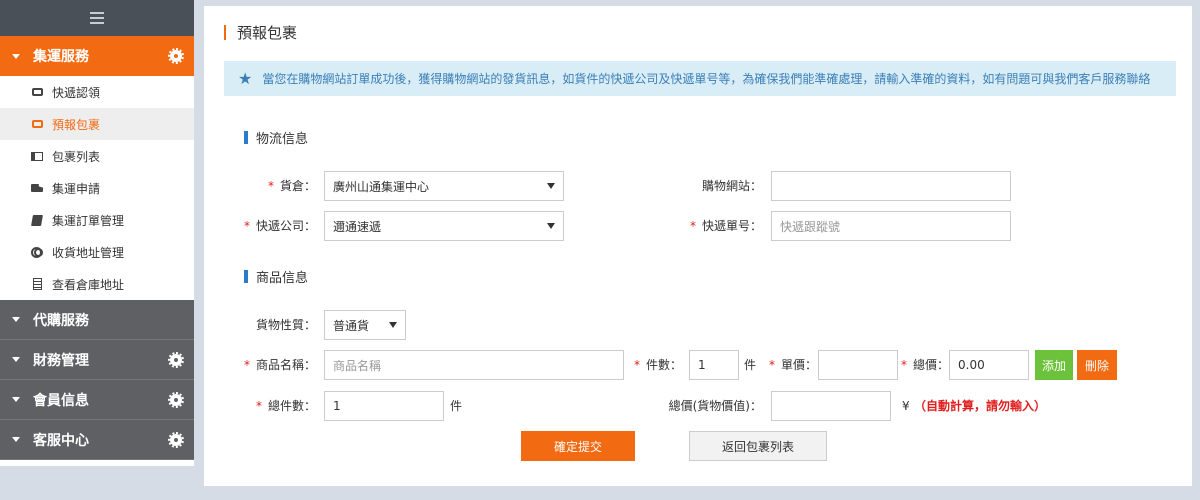  I want to click on courier-label-text: 快遞公司：, so click(285, 226).